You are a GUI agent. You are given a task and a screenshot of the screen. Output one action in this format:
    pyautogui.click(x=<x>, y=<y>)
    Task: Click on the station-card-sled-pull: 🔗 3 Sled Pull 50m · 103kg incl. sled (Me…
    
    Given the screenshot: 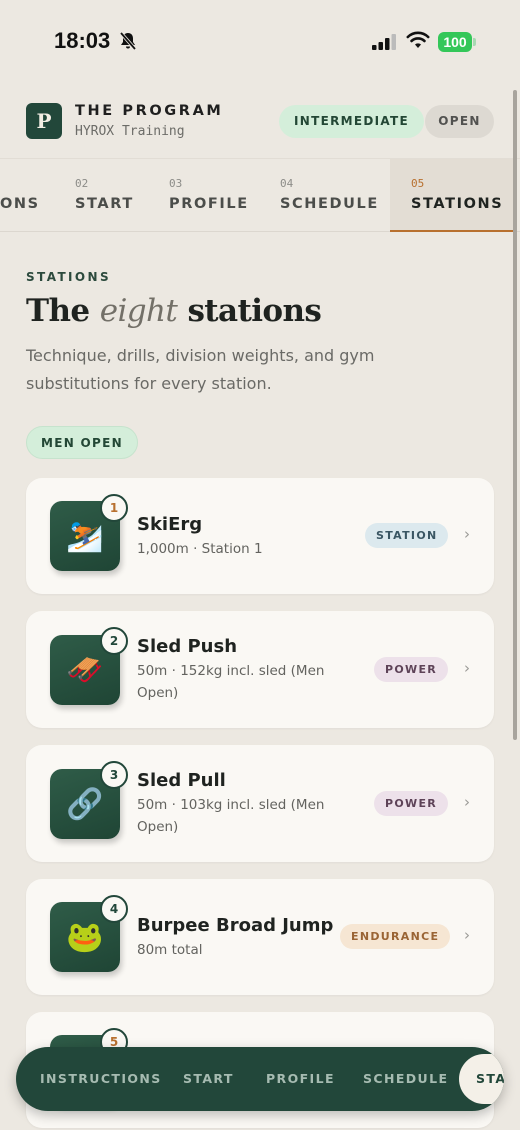 What is the action you would take?
    pyautogui.click(x=260, y=803)
    